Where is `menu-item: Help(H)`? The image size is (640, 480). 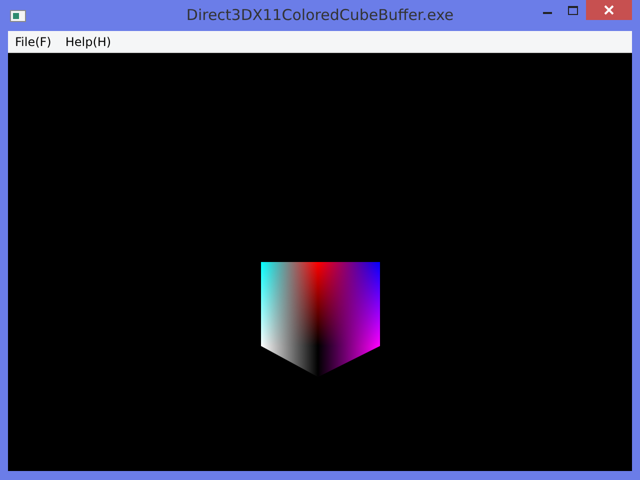
menu-item: Help(H) is located at coordinates (88, 41).